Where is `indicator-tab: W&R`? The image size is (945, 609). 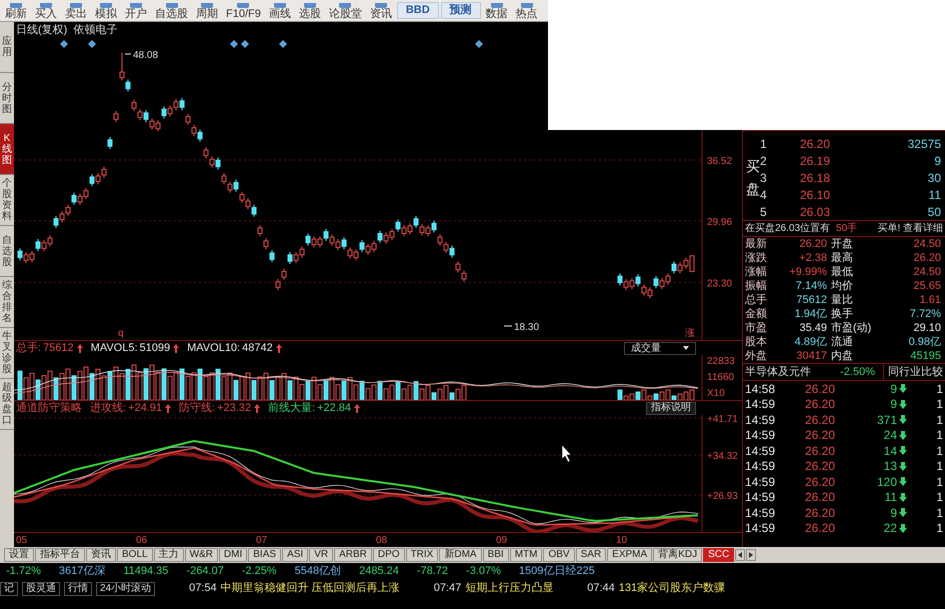 indicator-tab: W&R is located at coordinates (201, 555).